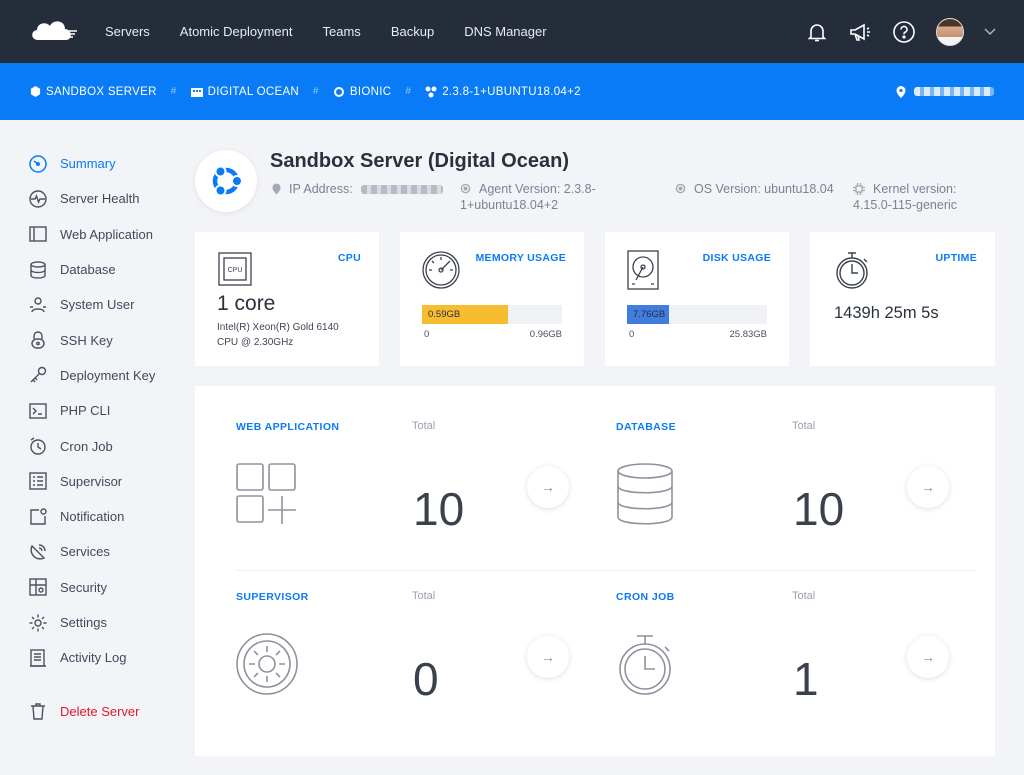  I want to click on sidebar-item-security: Security, so click(103, 587).